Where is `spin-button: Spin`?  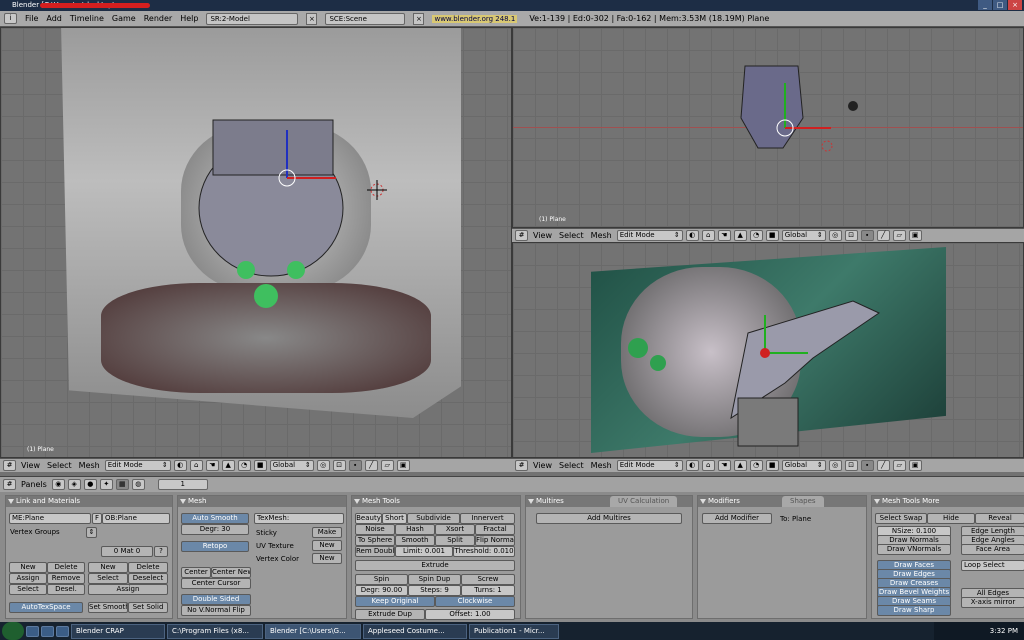
spin-button: Spin is located at coordinates (381, 579).